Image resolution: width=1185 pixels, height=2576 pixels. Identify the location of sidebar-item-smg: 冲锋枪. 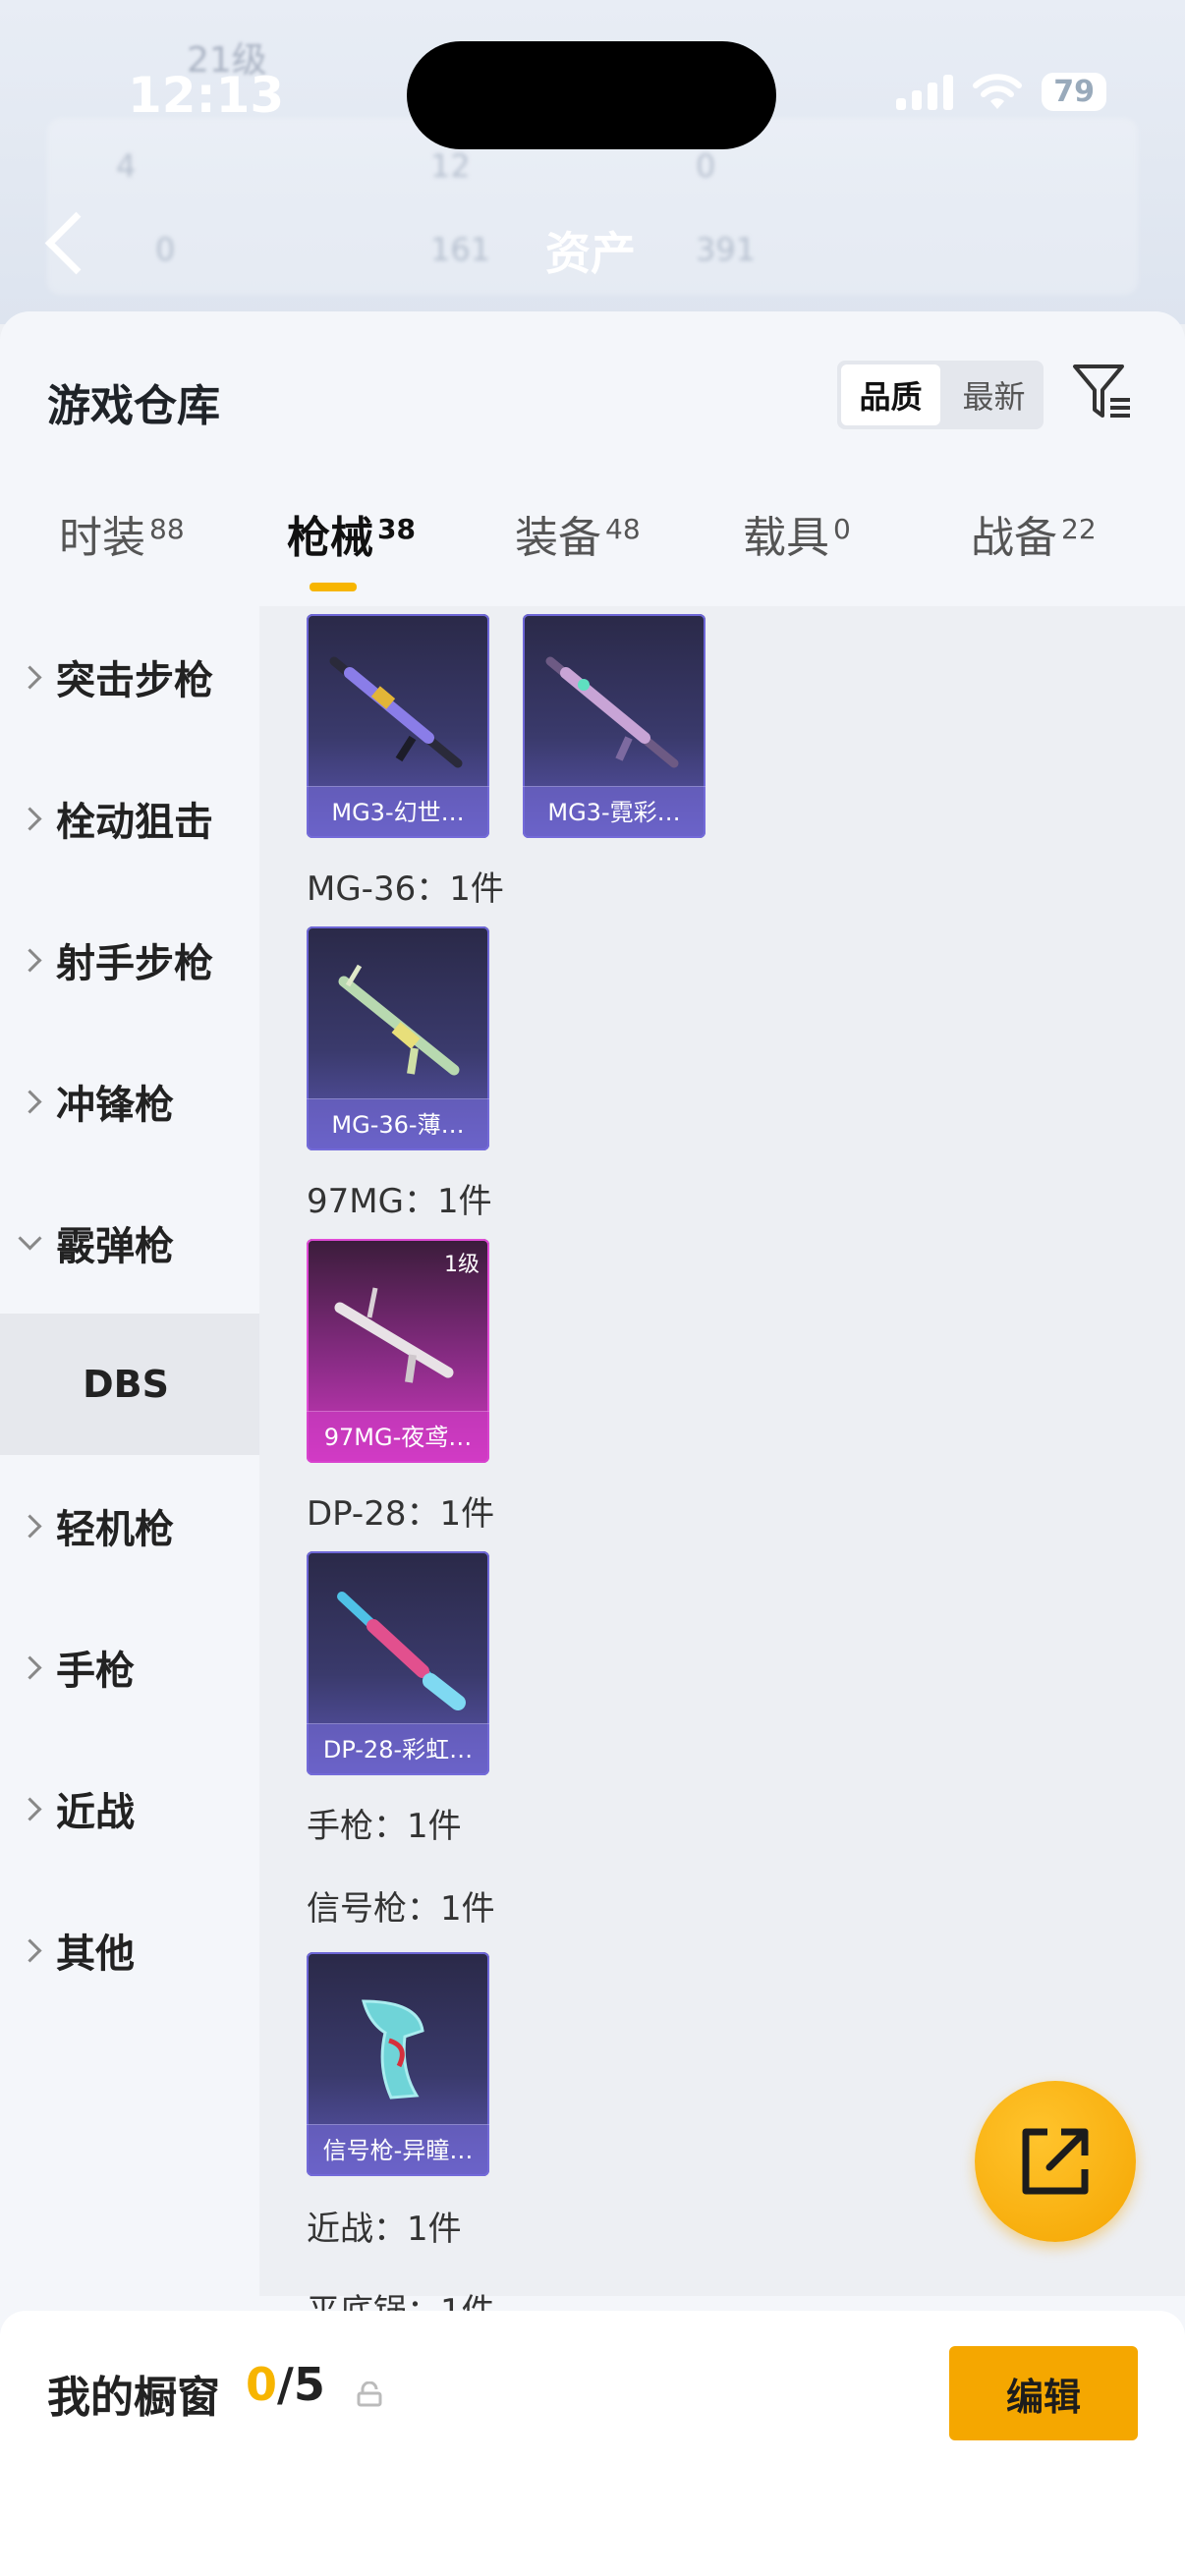
(130, 1101).